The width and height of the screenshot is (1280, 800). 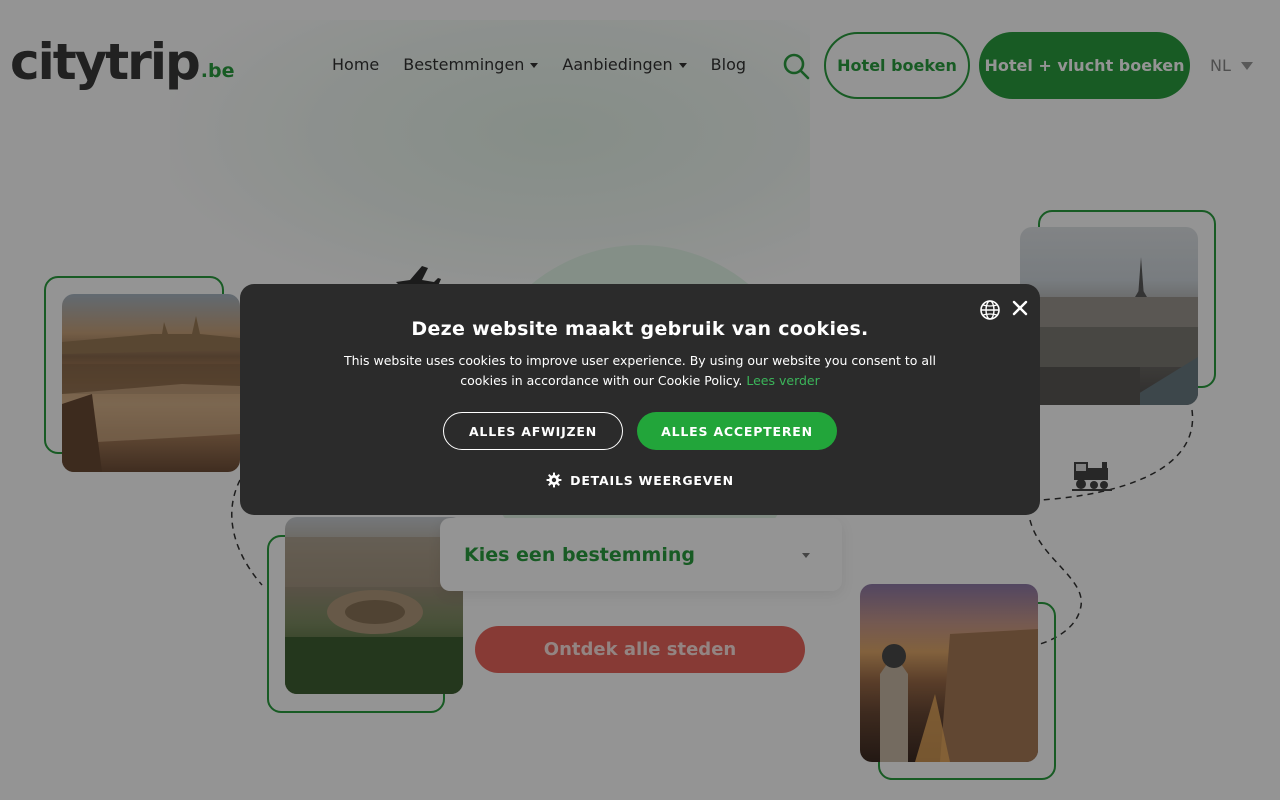 What do you see at coordinates (533, 431) in the screenshot?
I see `reject-all-button: ALLES AFWIJZEN` at bounding box center [533, 431].